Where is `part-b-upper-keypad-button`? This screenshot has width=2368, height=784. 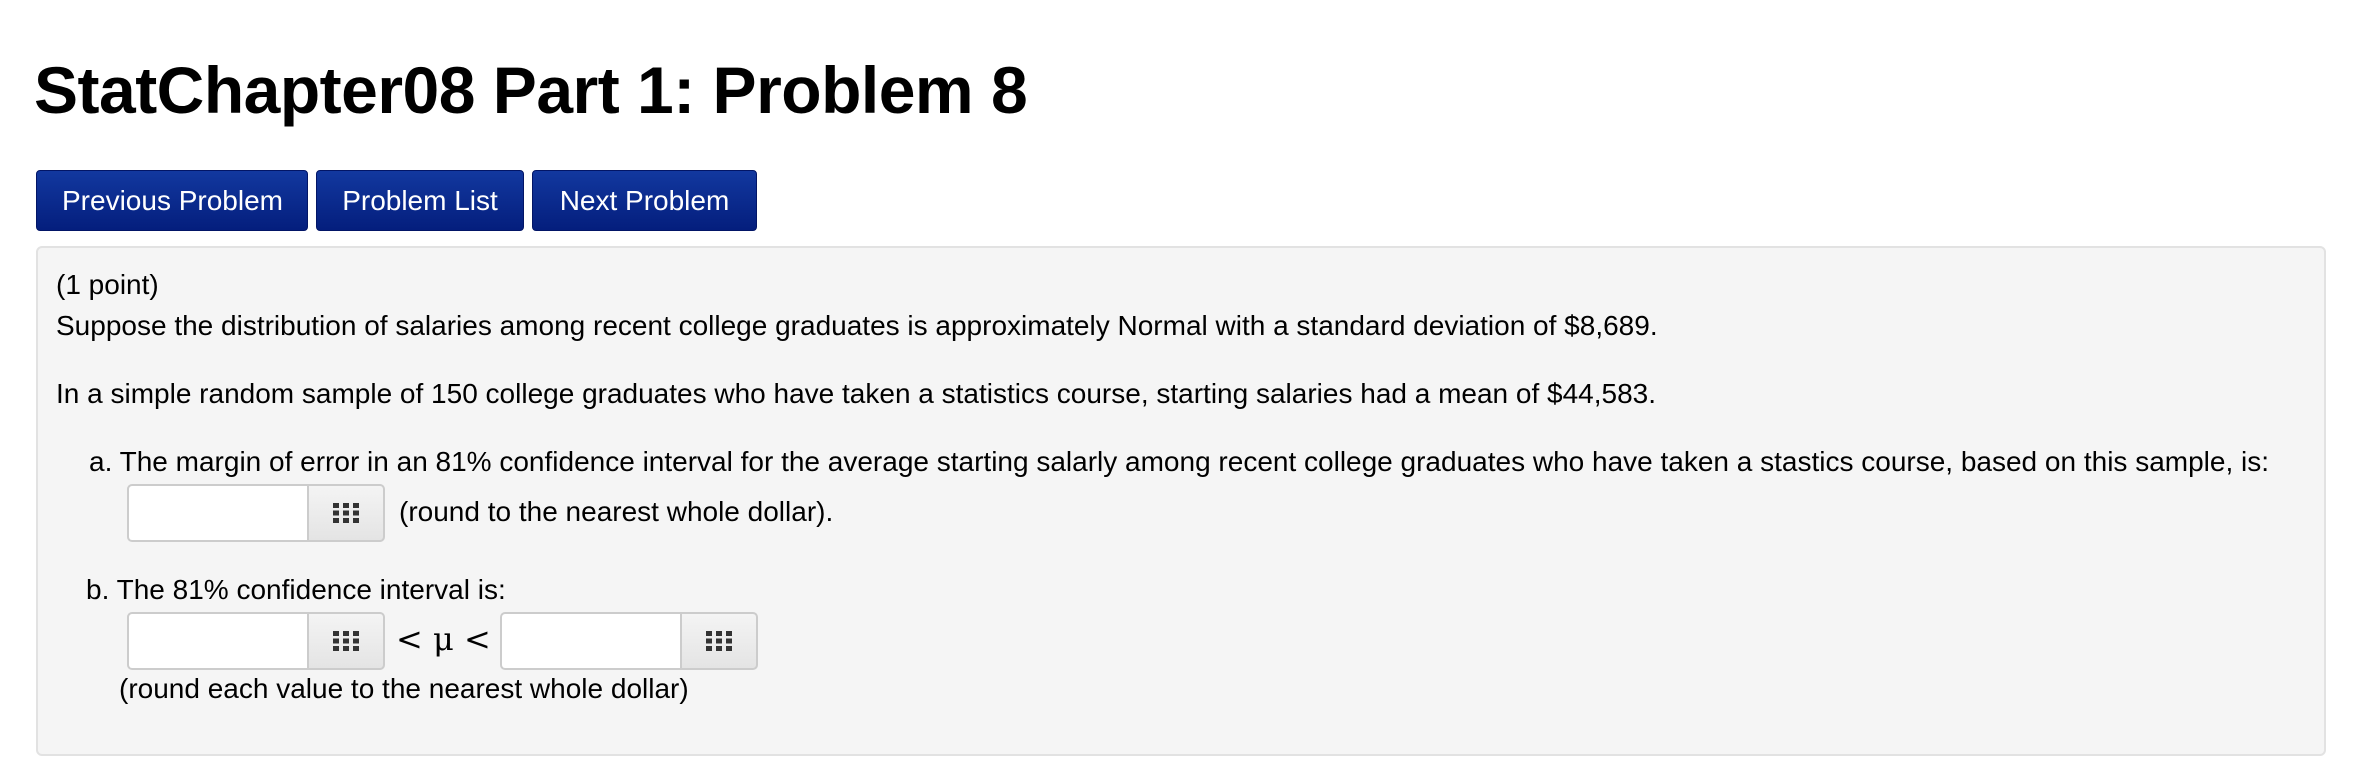
part-b-upper-keypad-button is located at coordinates (719, 641).